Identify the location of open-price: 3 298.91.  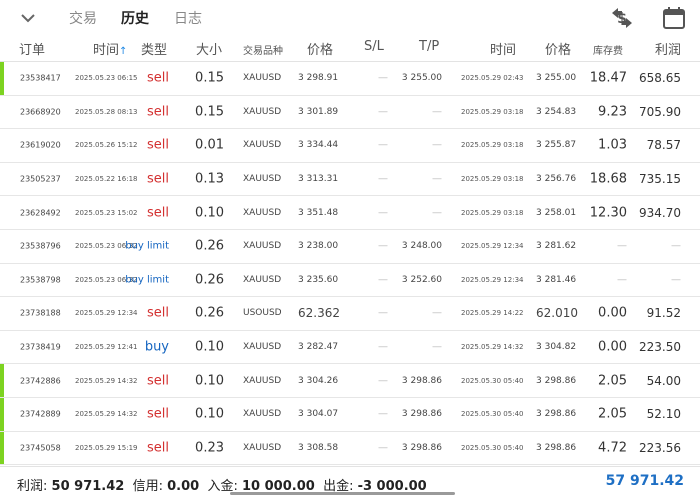
(318, 78).